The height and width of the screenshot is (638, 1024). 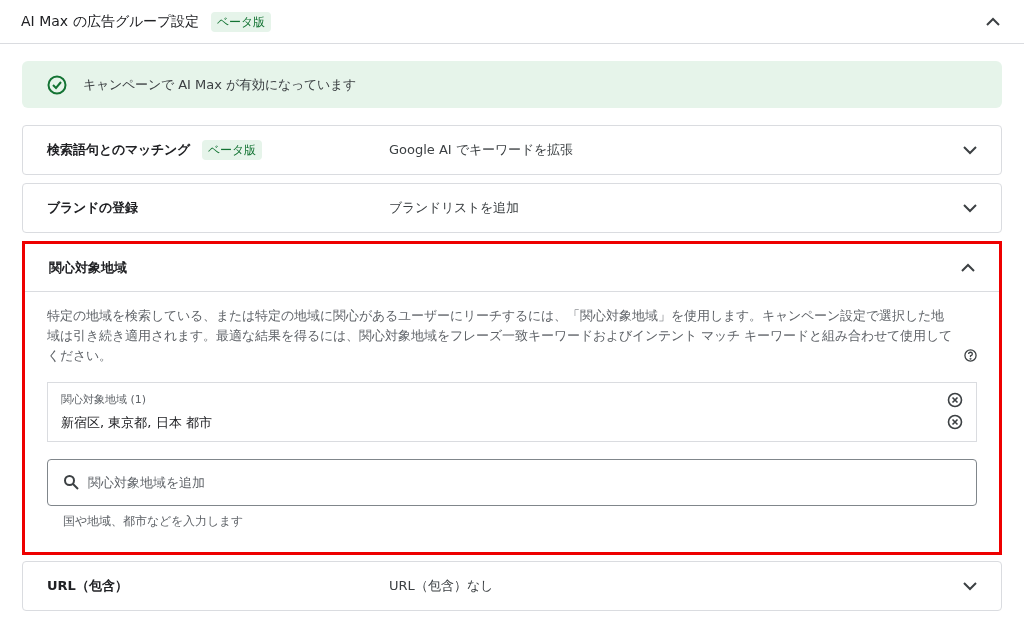 What do you see at coordinates (153, 521) in the screenshot?
I see `search-hint: 国や地域、都市などを入力します` at bounding box center [153, 521].